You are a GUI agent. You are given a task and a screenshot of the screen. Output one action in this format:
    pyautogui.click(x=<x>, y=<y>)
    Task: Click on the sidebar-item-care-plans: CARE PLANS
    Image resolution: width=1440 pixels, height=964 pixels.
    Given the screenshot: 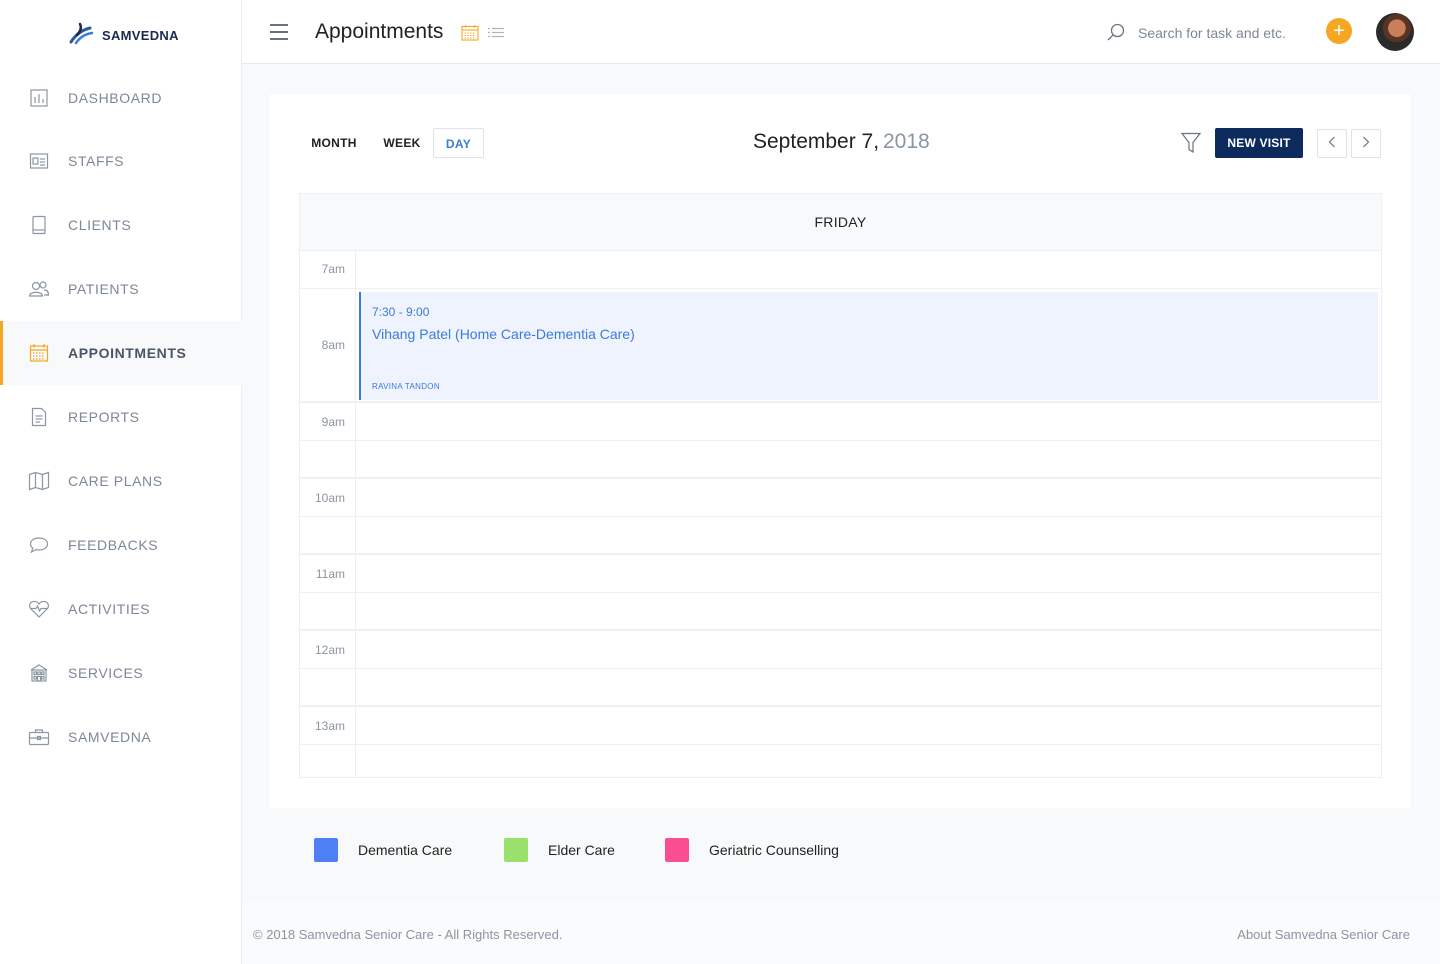 What is the action you would take?
    pyautogui.click(x=121, y=481)
    